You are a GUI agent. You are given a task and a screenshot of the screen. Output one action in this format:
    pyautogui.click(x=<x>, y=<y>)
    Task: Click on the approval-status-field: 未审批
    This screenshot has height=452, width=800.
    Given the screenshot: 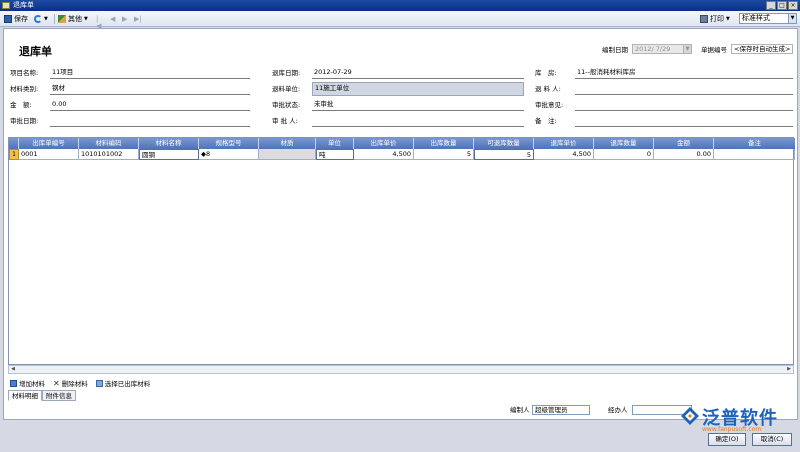 What is the action you would take?
    pyautogui.click(x=418, y=105)
    